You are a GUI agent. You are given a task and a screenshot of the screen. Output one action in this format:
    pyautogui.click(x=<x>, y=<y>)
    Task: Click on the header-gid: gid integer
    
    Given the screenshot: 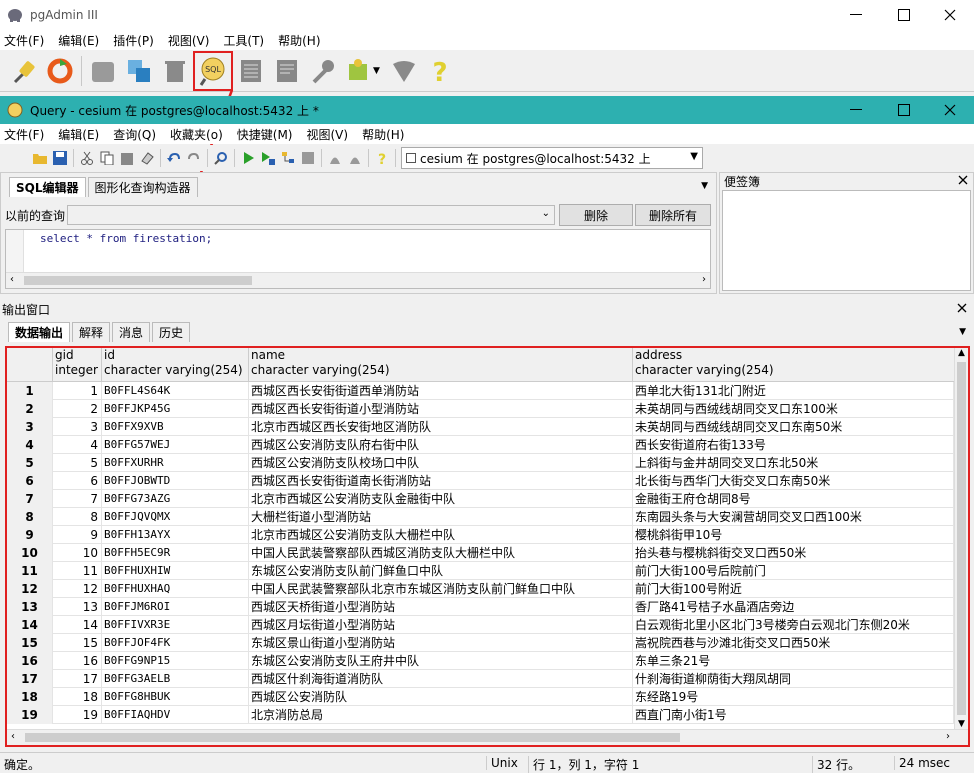 What is the action you would take?
    pyautogui.click(x=77, y=365)
    